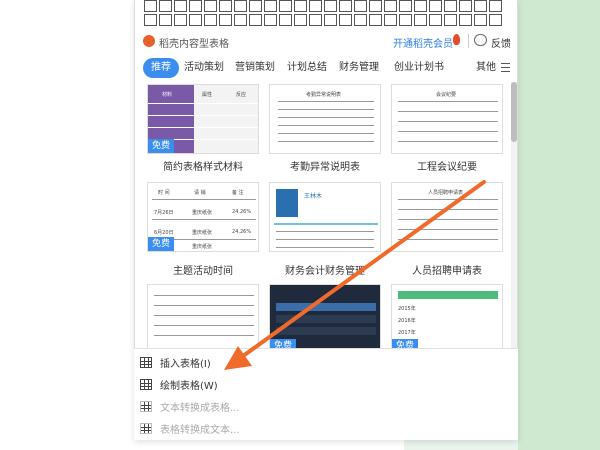  Describe the element at coordinates (203, 119) in the screenshot. I see `template-card-simple-table: 材料 属性 反应 免费` at that location.